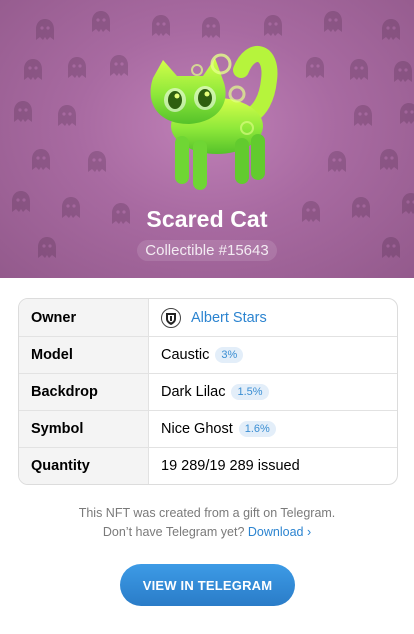 This screenshot has width=414, height=634. Describe the element at coordinates (84, 355) in the screenshot. I see `attribute-key: Model` at that location.